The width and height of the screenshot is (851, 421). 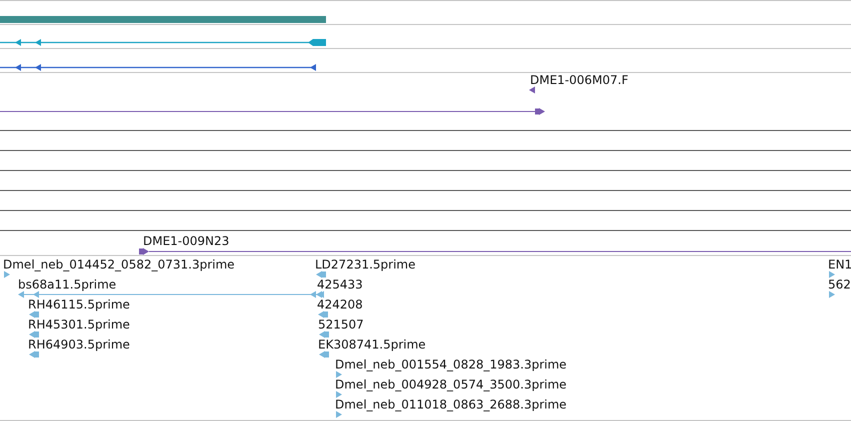 I want to click on feature-label: DME1-009N23, so click(x=186, y=241).